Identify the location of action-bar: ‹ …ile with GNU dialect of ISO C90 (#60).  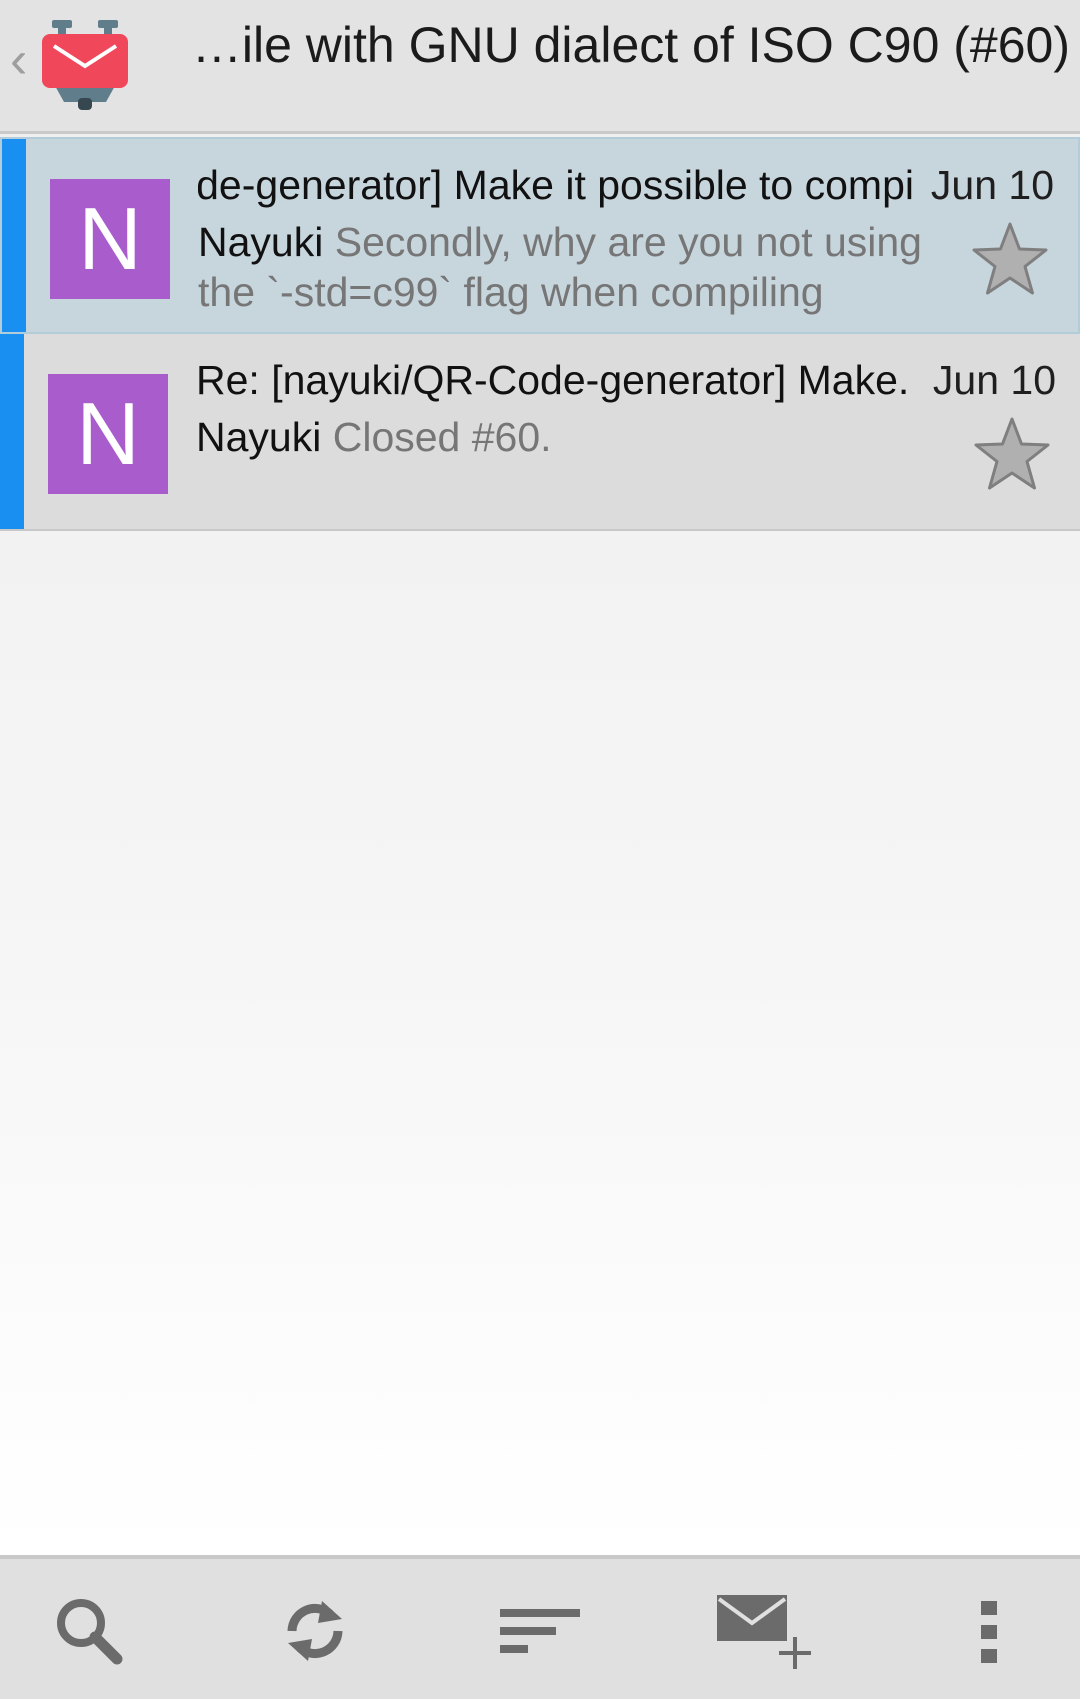
(540, 67).